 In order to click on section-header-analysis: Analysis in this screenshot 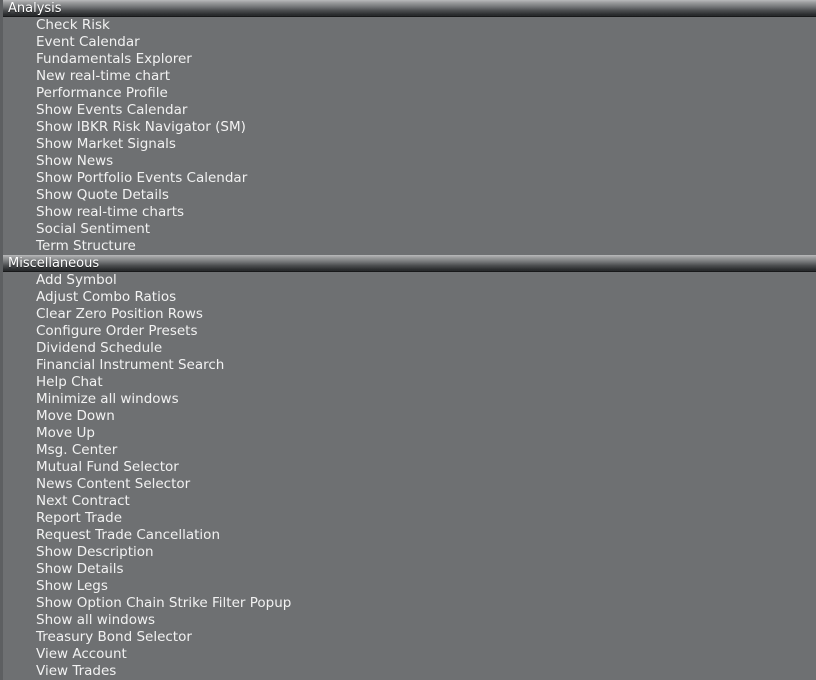, I will do `click(409, 8)`.